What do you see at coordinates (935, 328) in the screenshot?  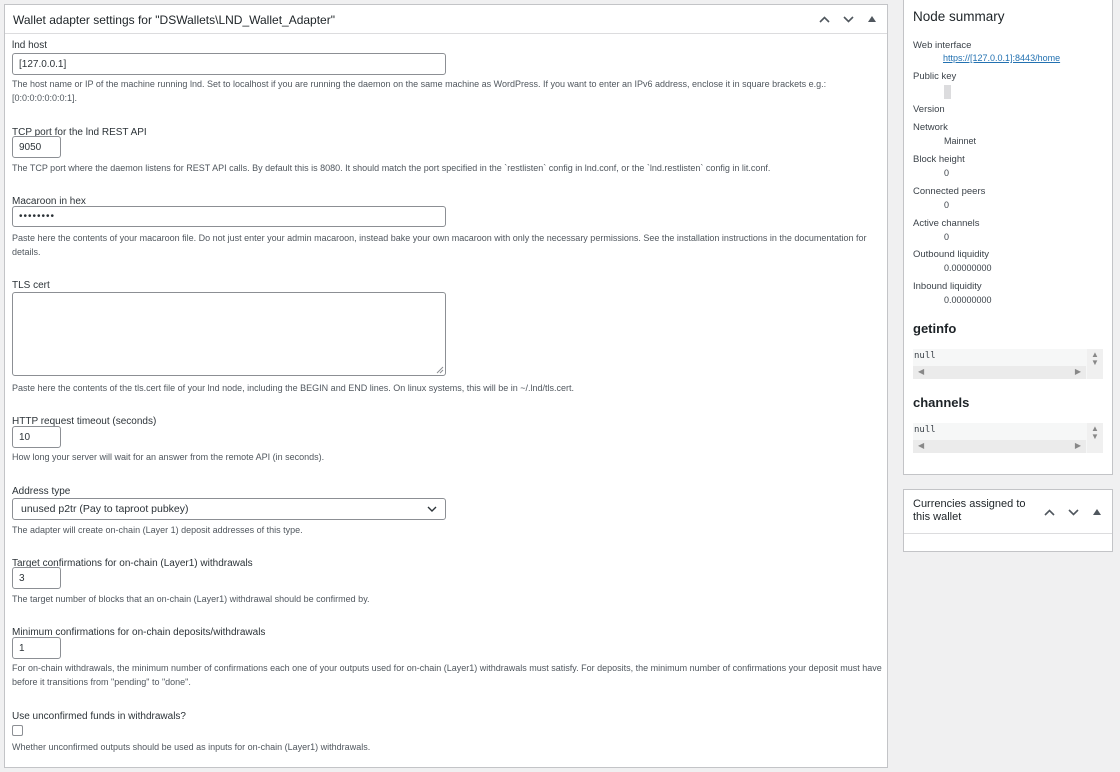 I see `getinfo-heading: getinfo` at bounding box center [935, 328].